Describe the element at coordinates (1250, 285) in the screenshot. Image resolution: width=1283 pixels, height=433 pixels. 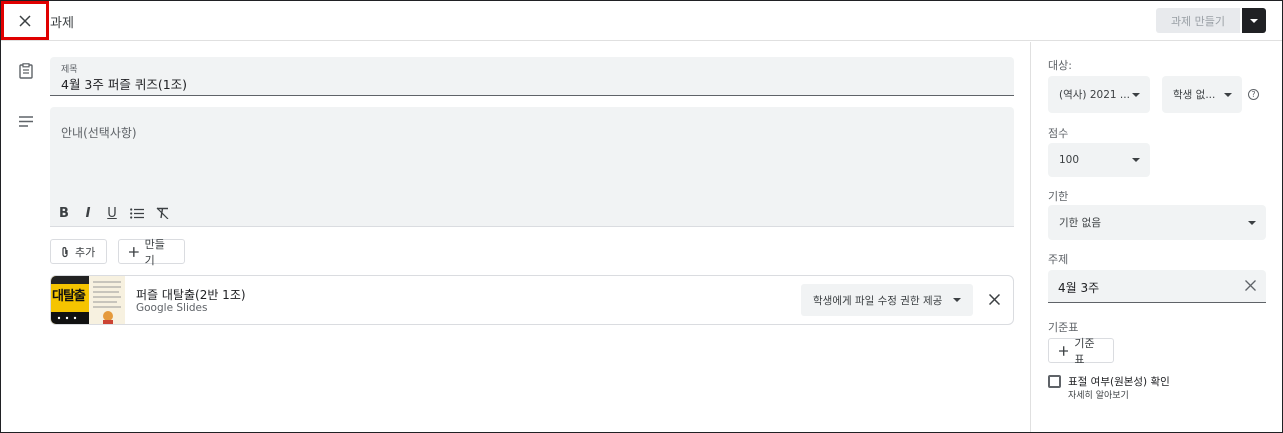
I see `clear-topic-icon` at that location.